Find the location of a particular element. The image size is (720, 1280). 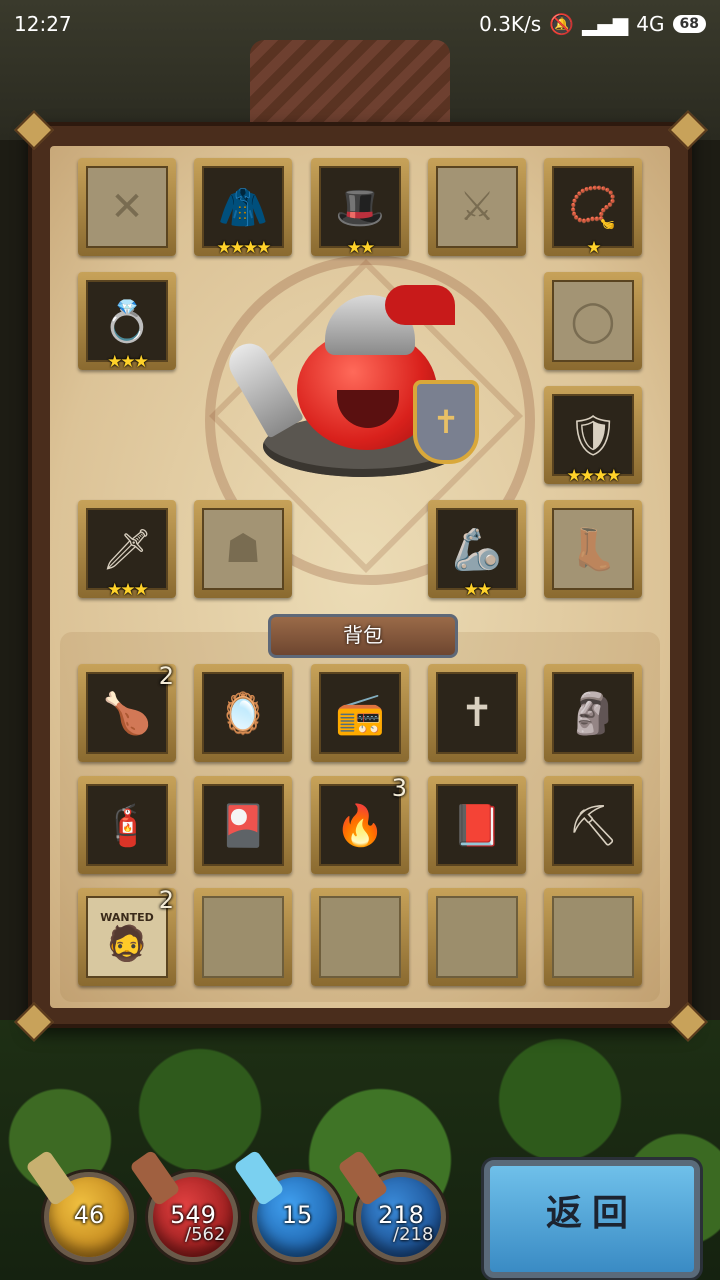

hero-shield-icon: ✝ is located at coordinates (446, 422).